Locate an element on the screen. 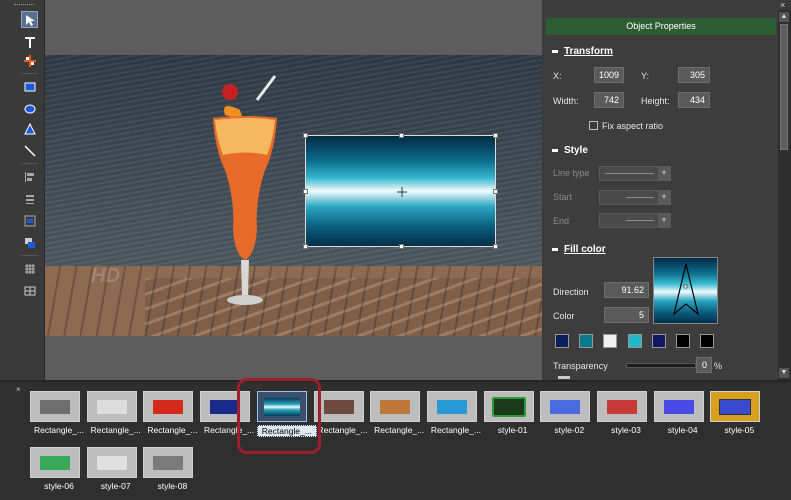  style-thumbnail: style-06 is located at coordinates (59, 469).